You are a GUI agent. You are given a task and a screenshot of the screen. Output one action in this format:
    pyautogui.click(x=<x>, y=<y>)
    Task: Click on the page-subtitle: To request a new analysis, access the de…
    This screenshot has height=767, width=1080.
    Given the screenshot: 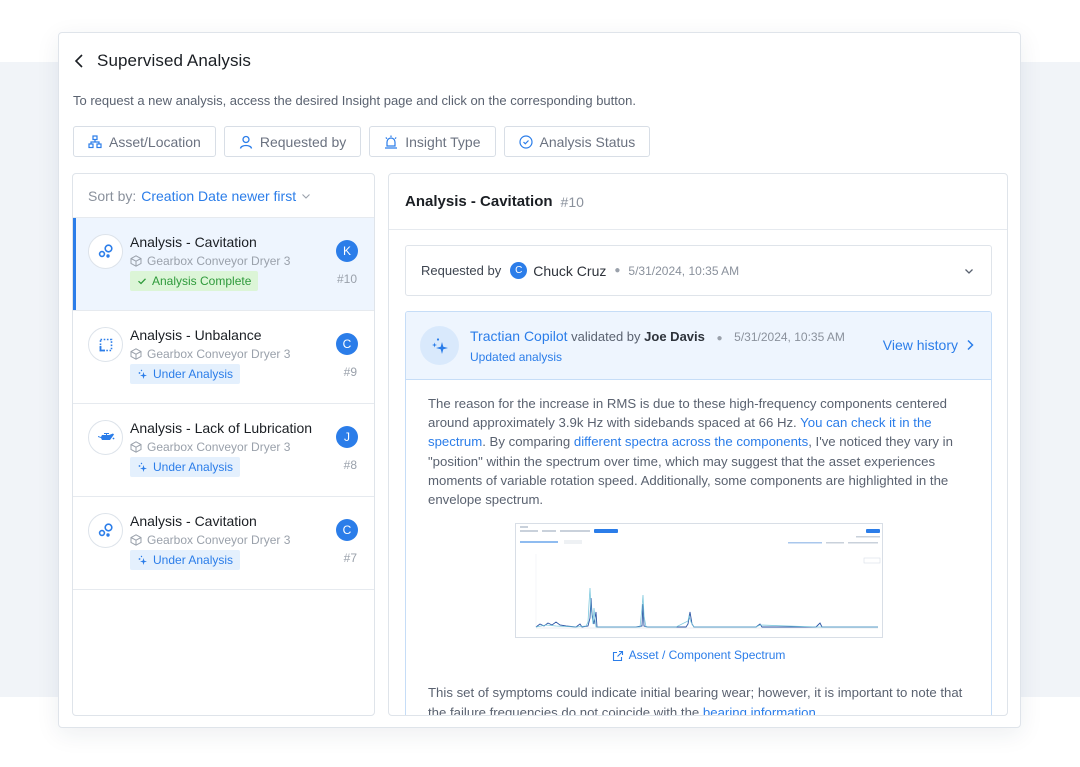 What is the action you would take?
    pyautogui.click(x=354, y=100)
    